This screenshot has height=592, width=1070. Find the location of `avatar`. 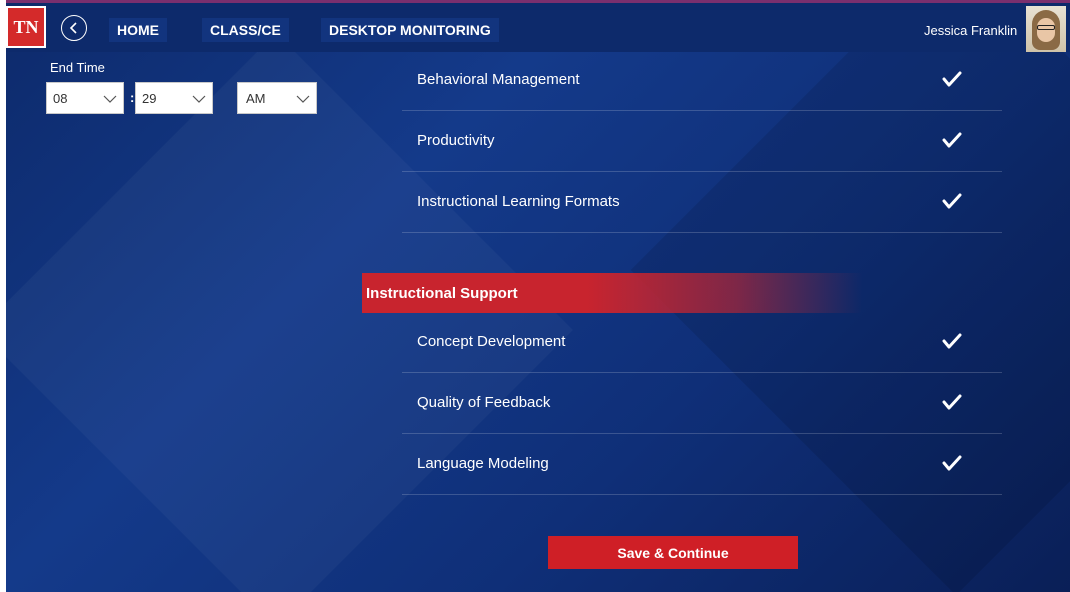

avatar is located at coordinates (1046, 29).